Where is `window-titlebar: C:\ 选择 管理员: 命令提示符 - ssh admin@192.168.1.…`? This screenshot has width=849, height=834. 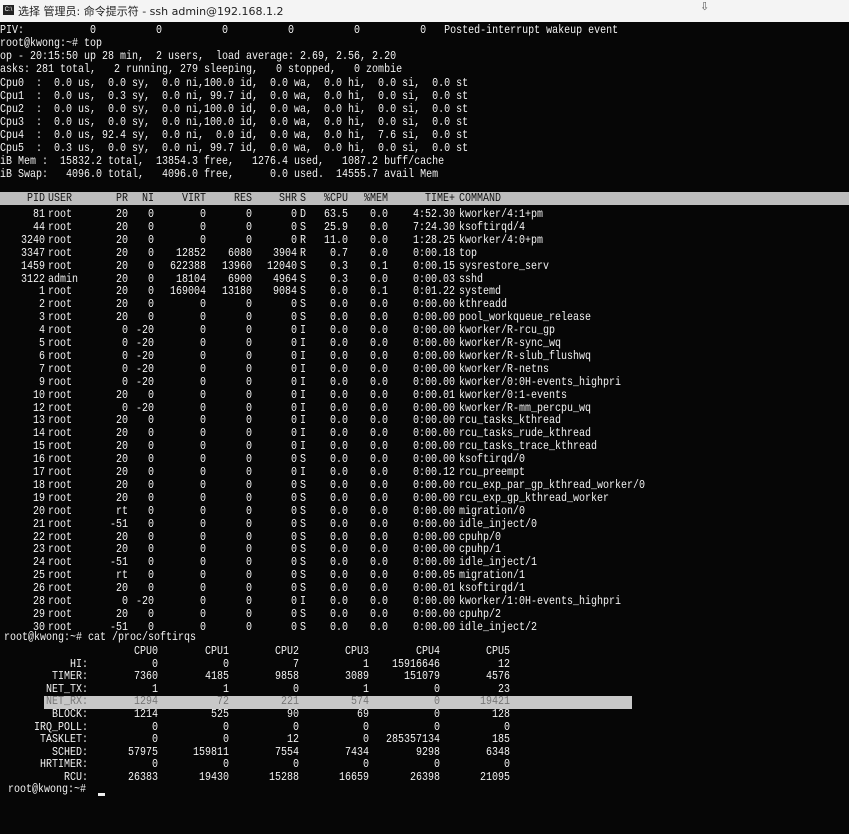
window-titlebar: C:\ 选择 管理员: 命令提示符 - ssh admin@192.168.1.… is located at coordinates (424, 11).